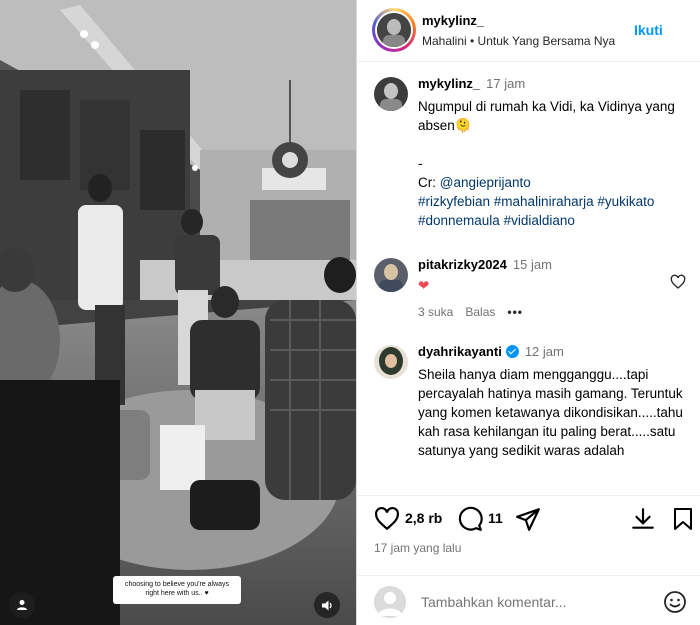 The height and width of the screenshot is (625, 700). I want to click on post-actions-bar: 2,8 rb 11 17 jam yang lalu, so click(528, 530).